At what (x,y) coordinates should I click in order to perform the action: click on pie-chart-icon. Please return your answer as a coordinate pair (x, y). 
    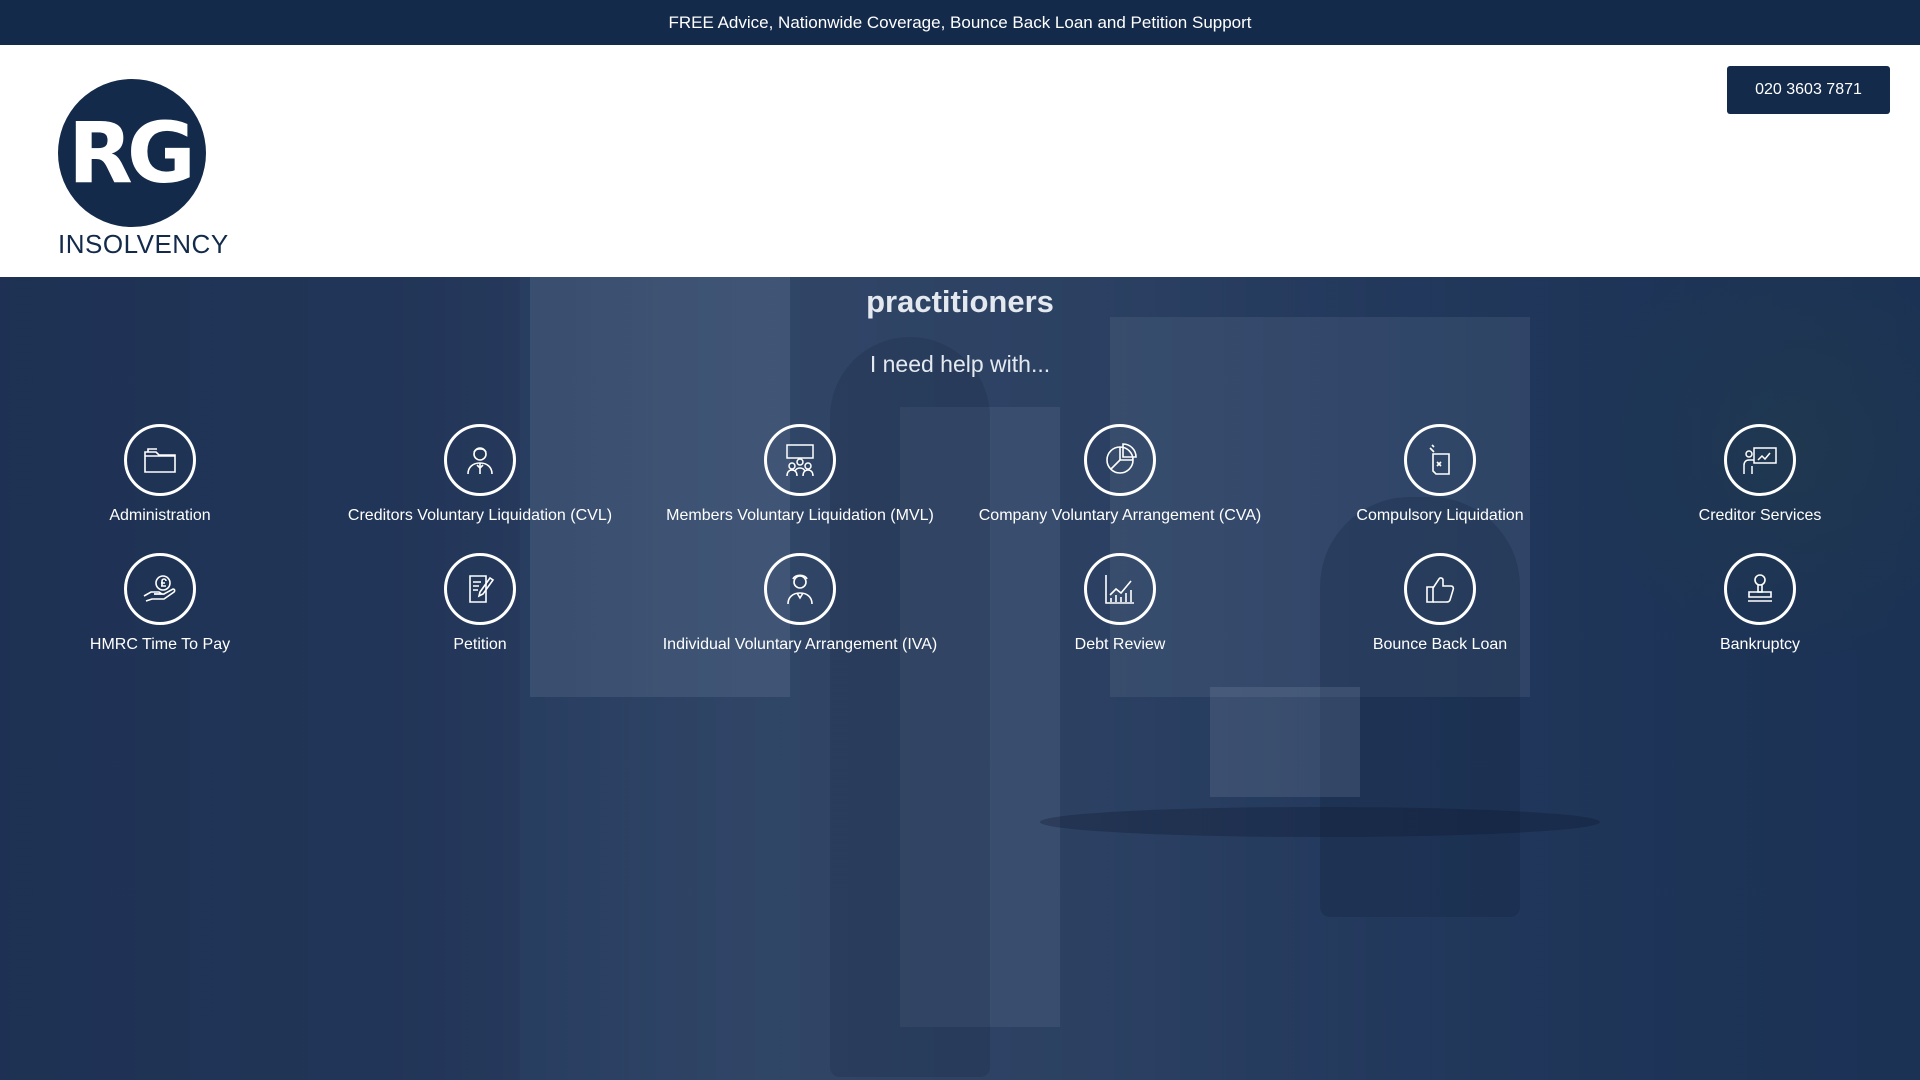
    Looking at the image, I should click on (1120, 460).